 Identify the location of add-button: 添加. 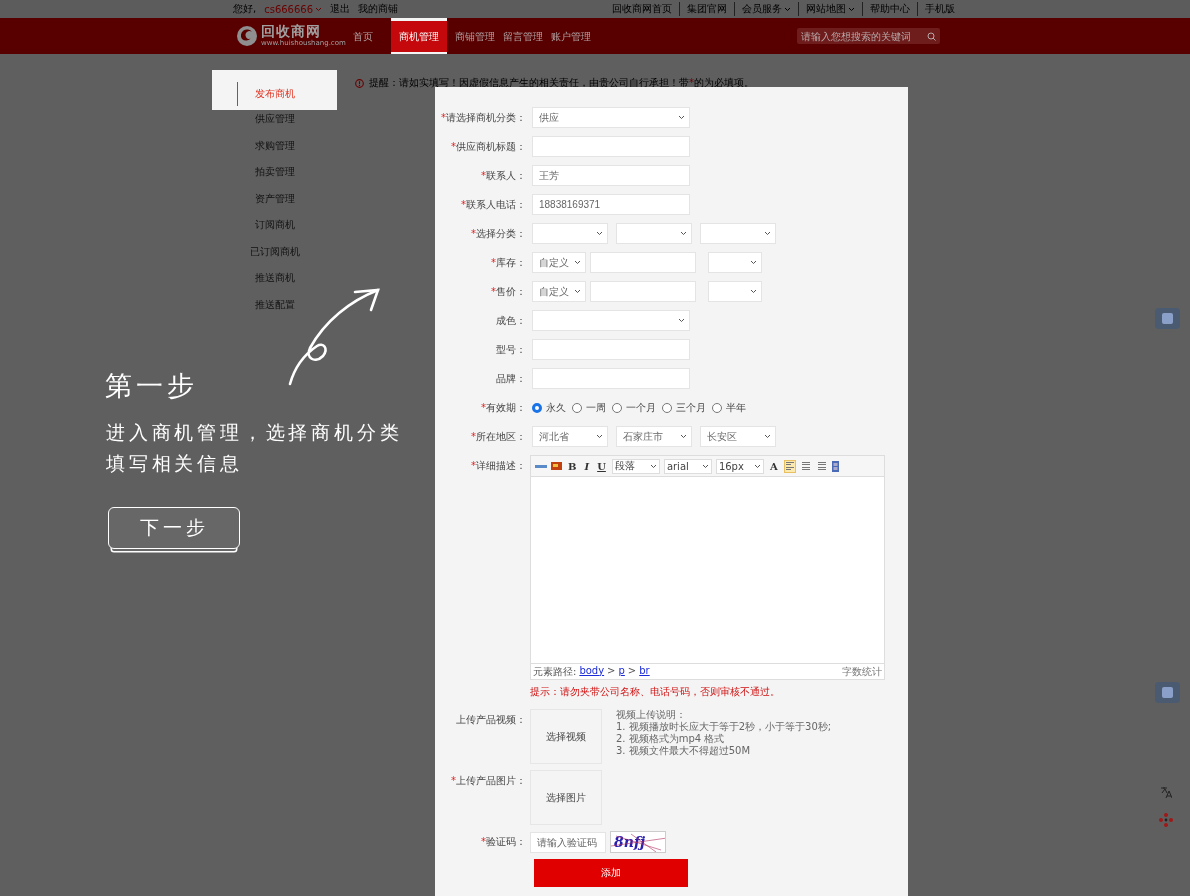
(611, 873).